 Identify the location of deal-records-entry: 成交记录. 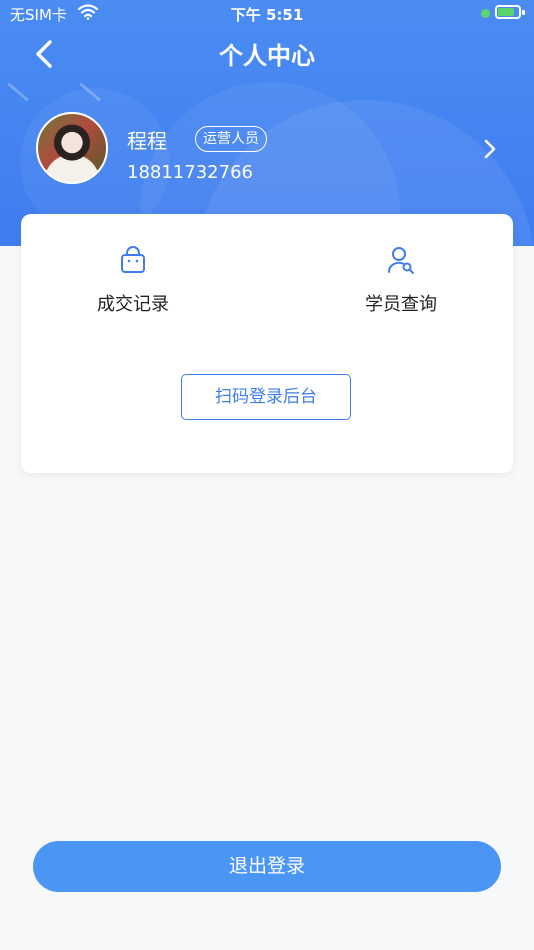
(133, 280).